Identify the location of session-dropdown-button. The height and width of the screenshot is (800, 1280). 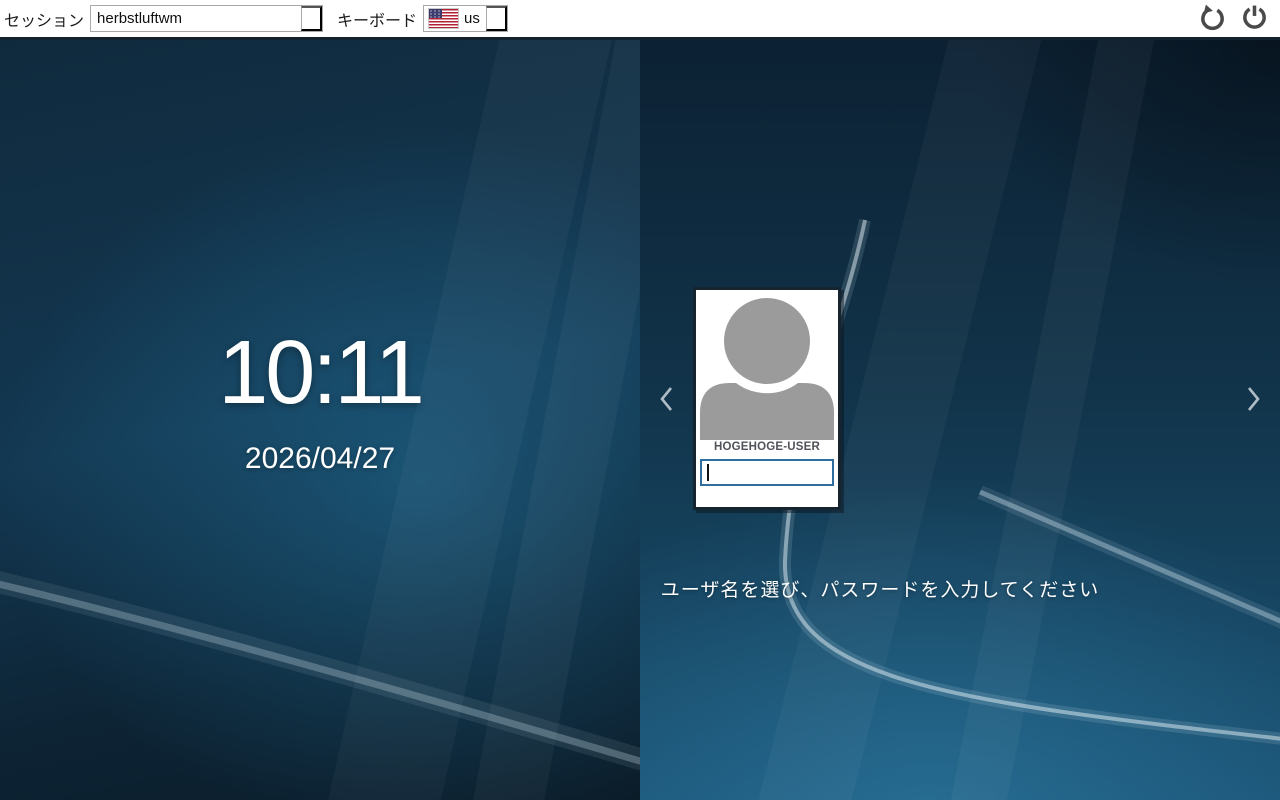
(312, 18).